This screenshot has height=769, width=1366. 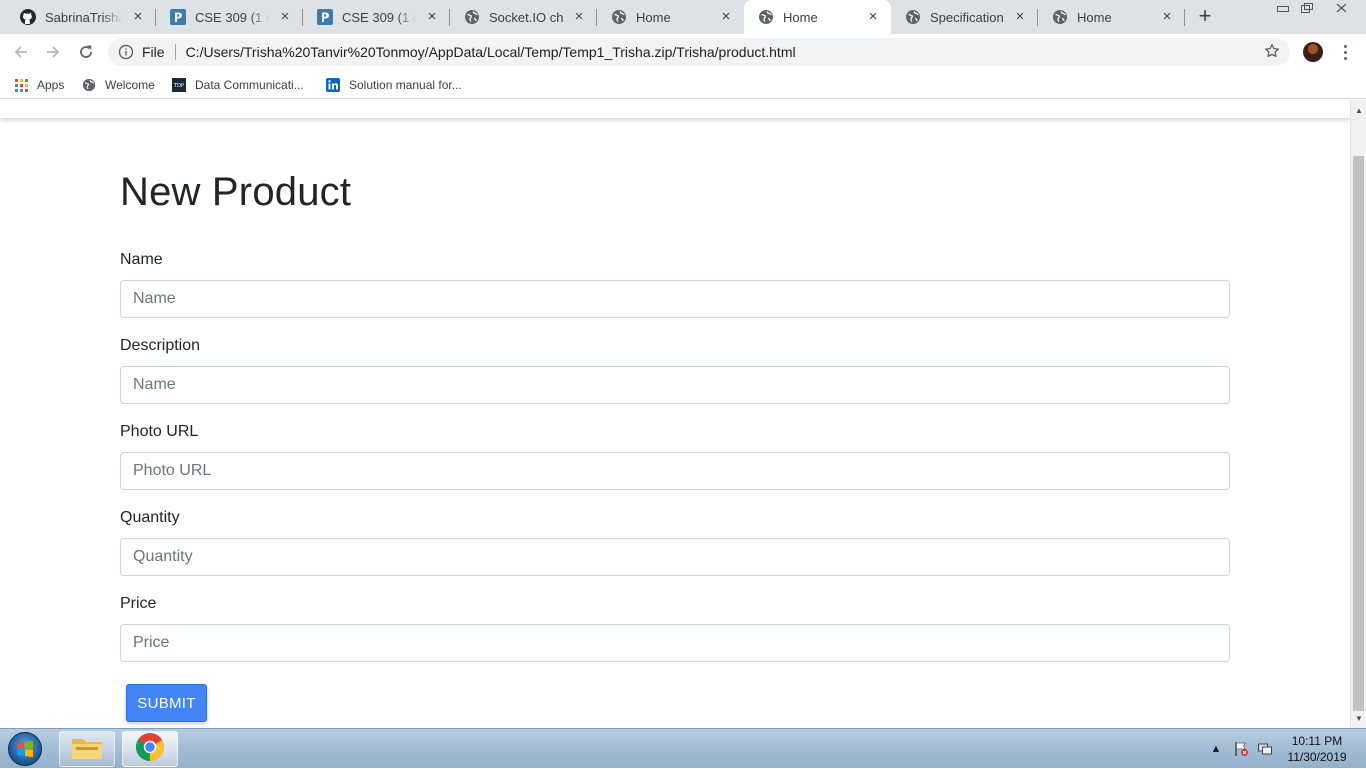 I want to click on flag-alert-icon, so click(x=1241, y=749).